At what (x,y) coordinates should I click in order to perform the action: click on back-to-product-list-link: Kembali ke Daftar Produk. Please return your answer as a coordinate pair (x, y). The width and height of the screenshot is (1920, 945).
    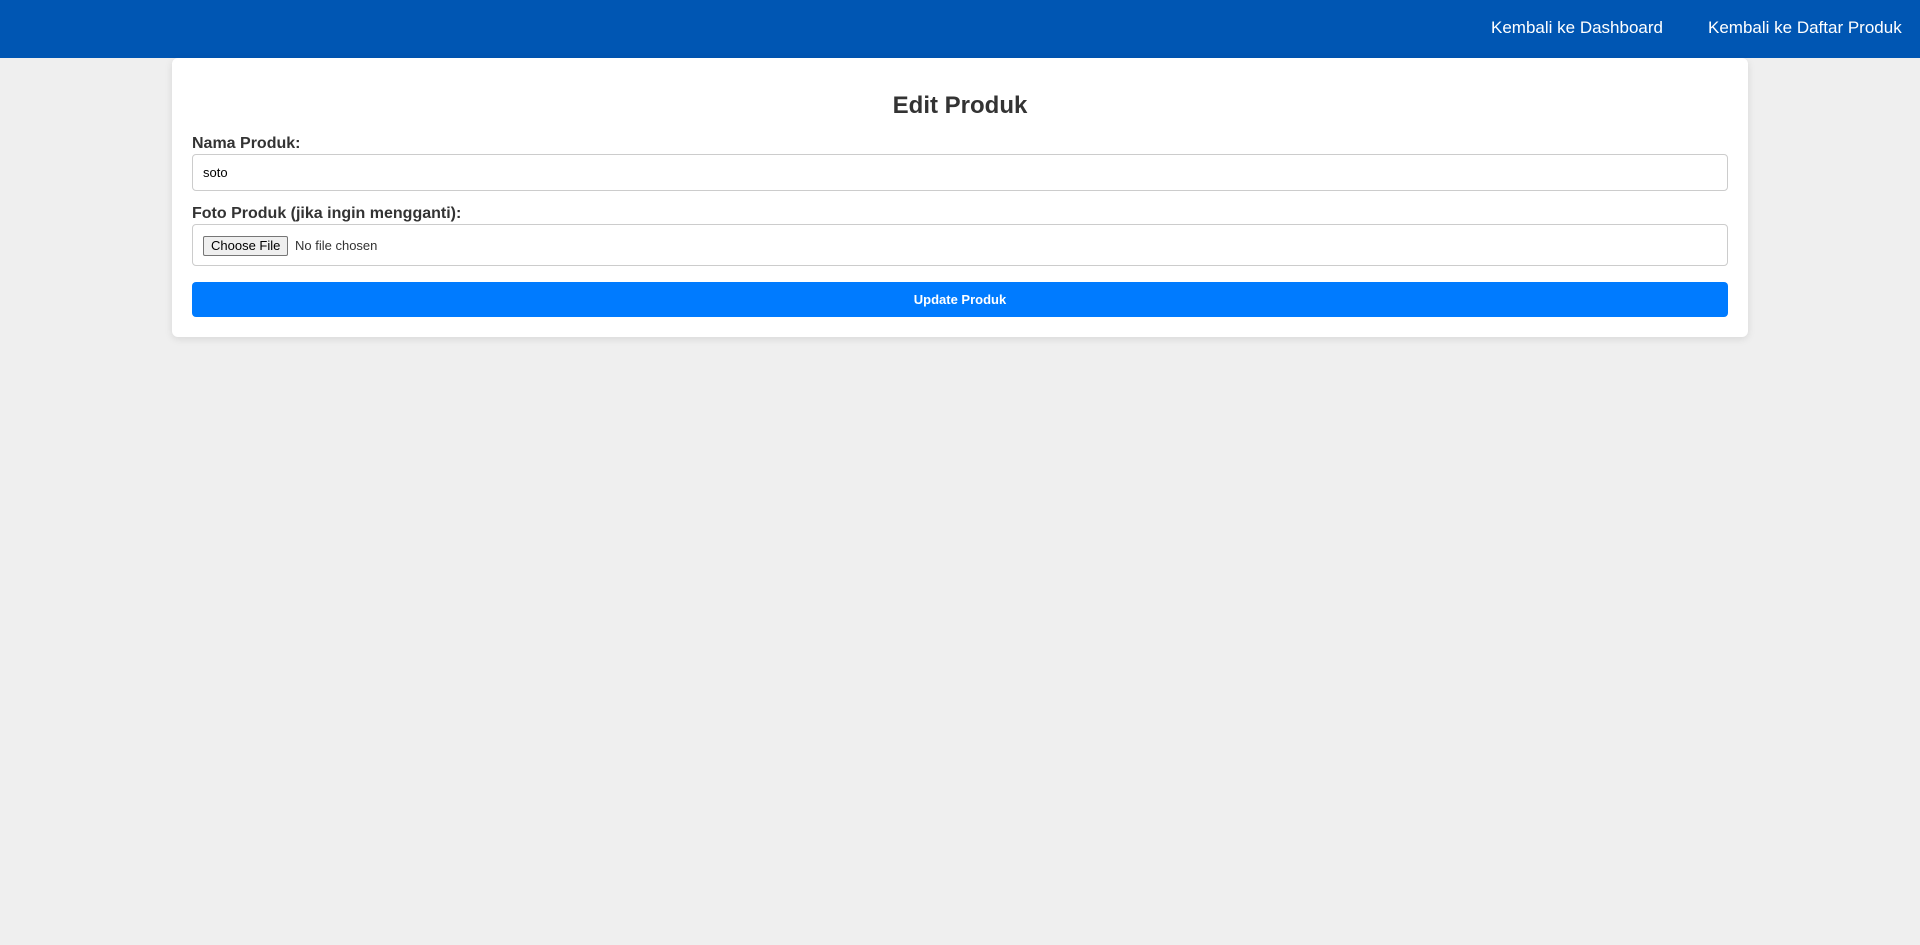
    Looking at the image, I should click on (1805, 28).